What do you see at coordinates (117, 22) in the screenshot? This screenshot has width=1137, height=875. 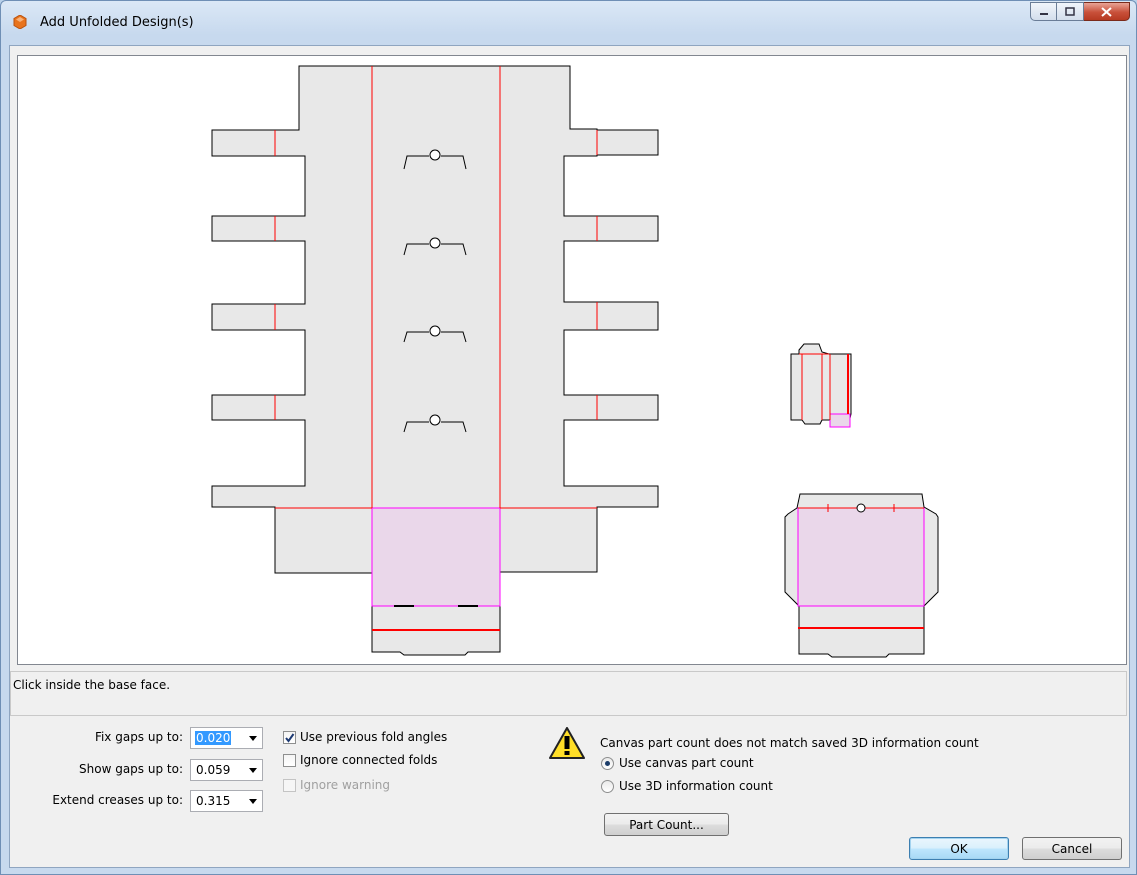 I see `window-title: Add Unfolded Design(s)` at bounding box center [117, 22].